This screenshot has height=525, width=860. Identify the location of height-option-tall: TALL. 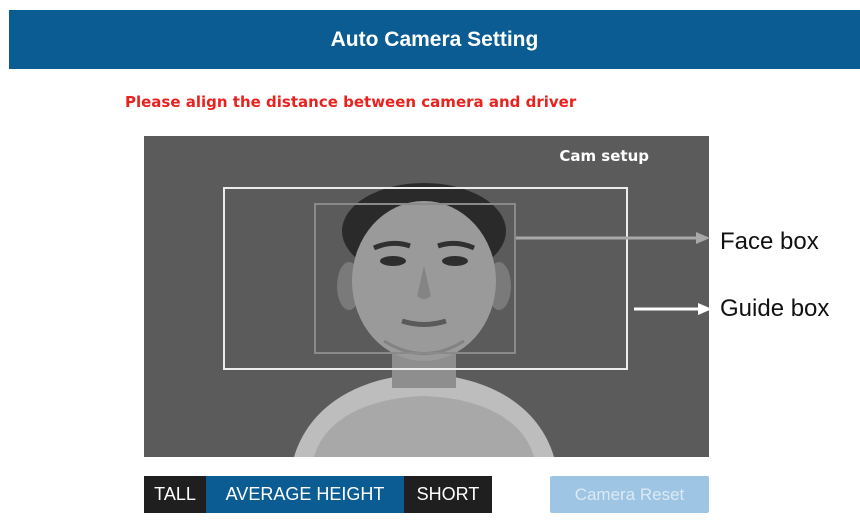
(175, 494).